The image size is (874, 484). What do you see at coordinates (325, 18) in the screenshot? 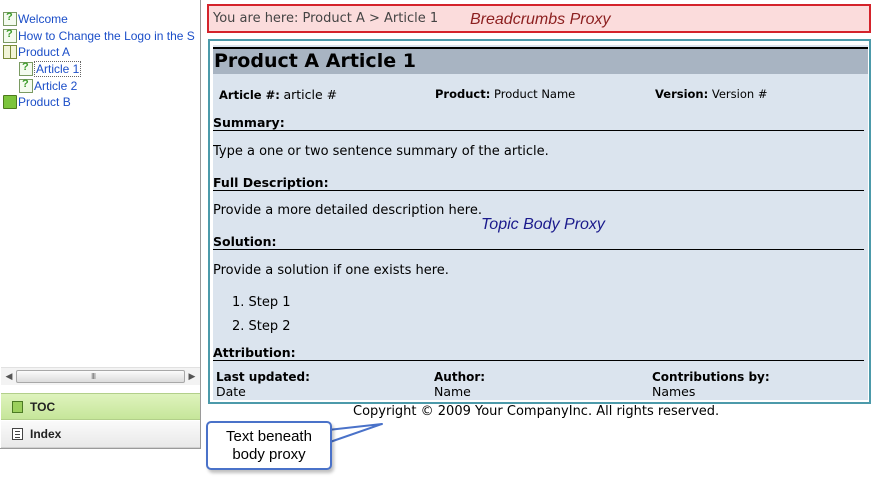
I see `breadcrumb: You are here: Product A > Article 1` at bounding box center [325, 18].